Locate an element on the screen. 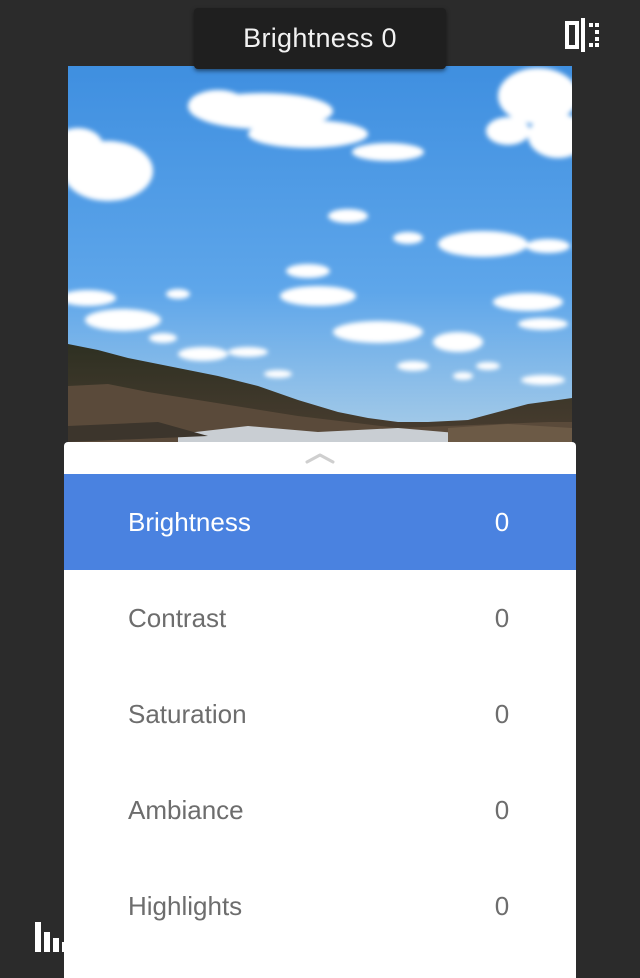  menu-item-label: Brightness is located at coordinates (189, 521).